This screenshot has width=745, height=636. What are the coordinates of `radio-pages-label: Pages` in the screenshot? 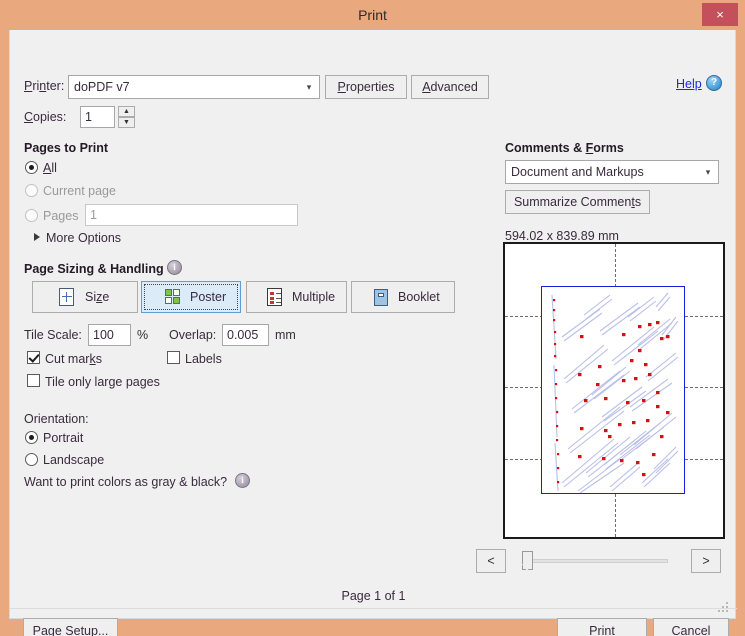 It's located at (61, 216).